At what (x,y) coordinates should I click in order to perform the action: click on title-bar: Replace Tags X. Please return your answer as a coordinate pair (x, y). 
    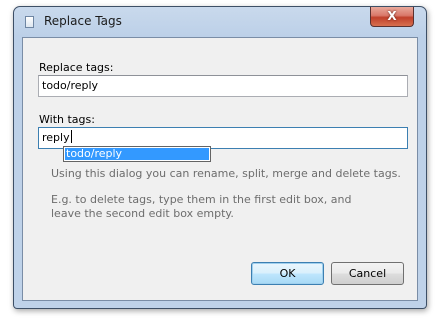
    Looking at the image, I should click on (220, 22).